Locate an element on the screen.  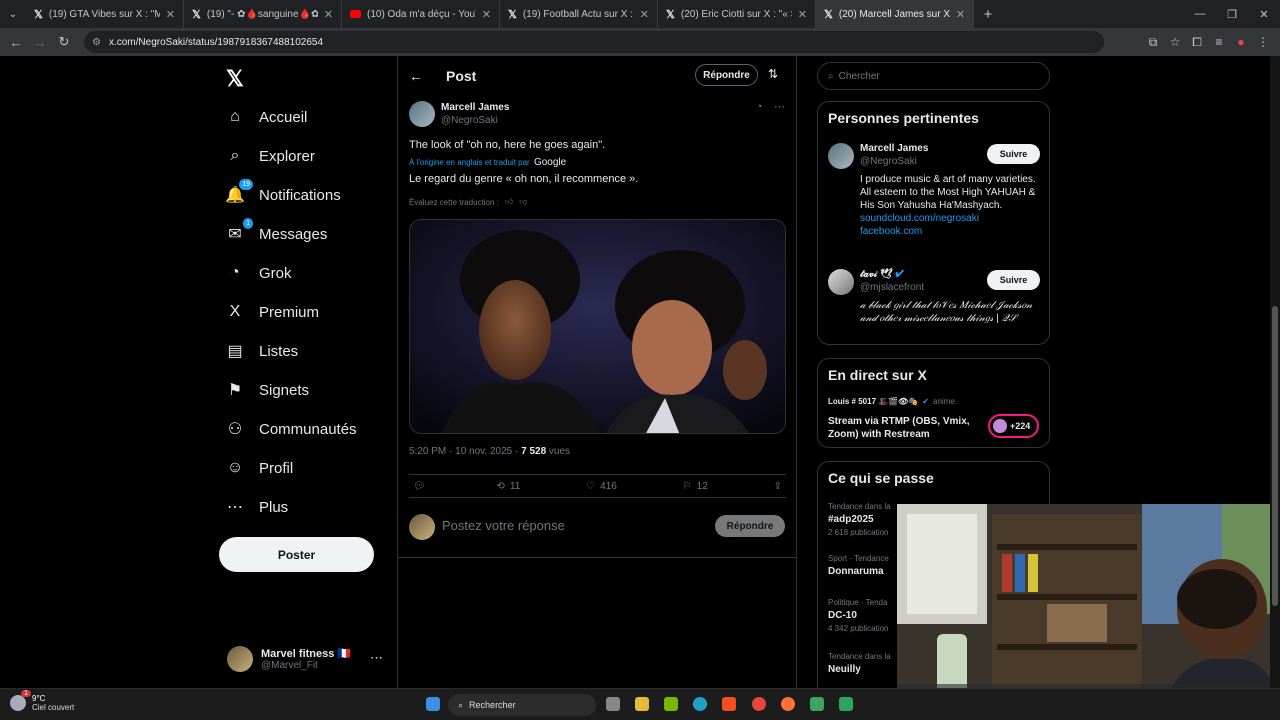
back-icon: ← is located at coordinates (16, 42).